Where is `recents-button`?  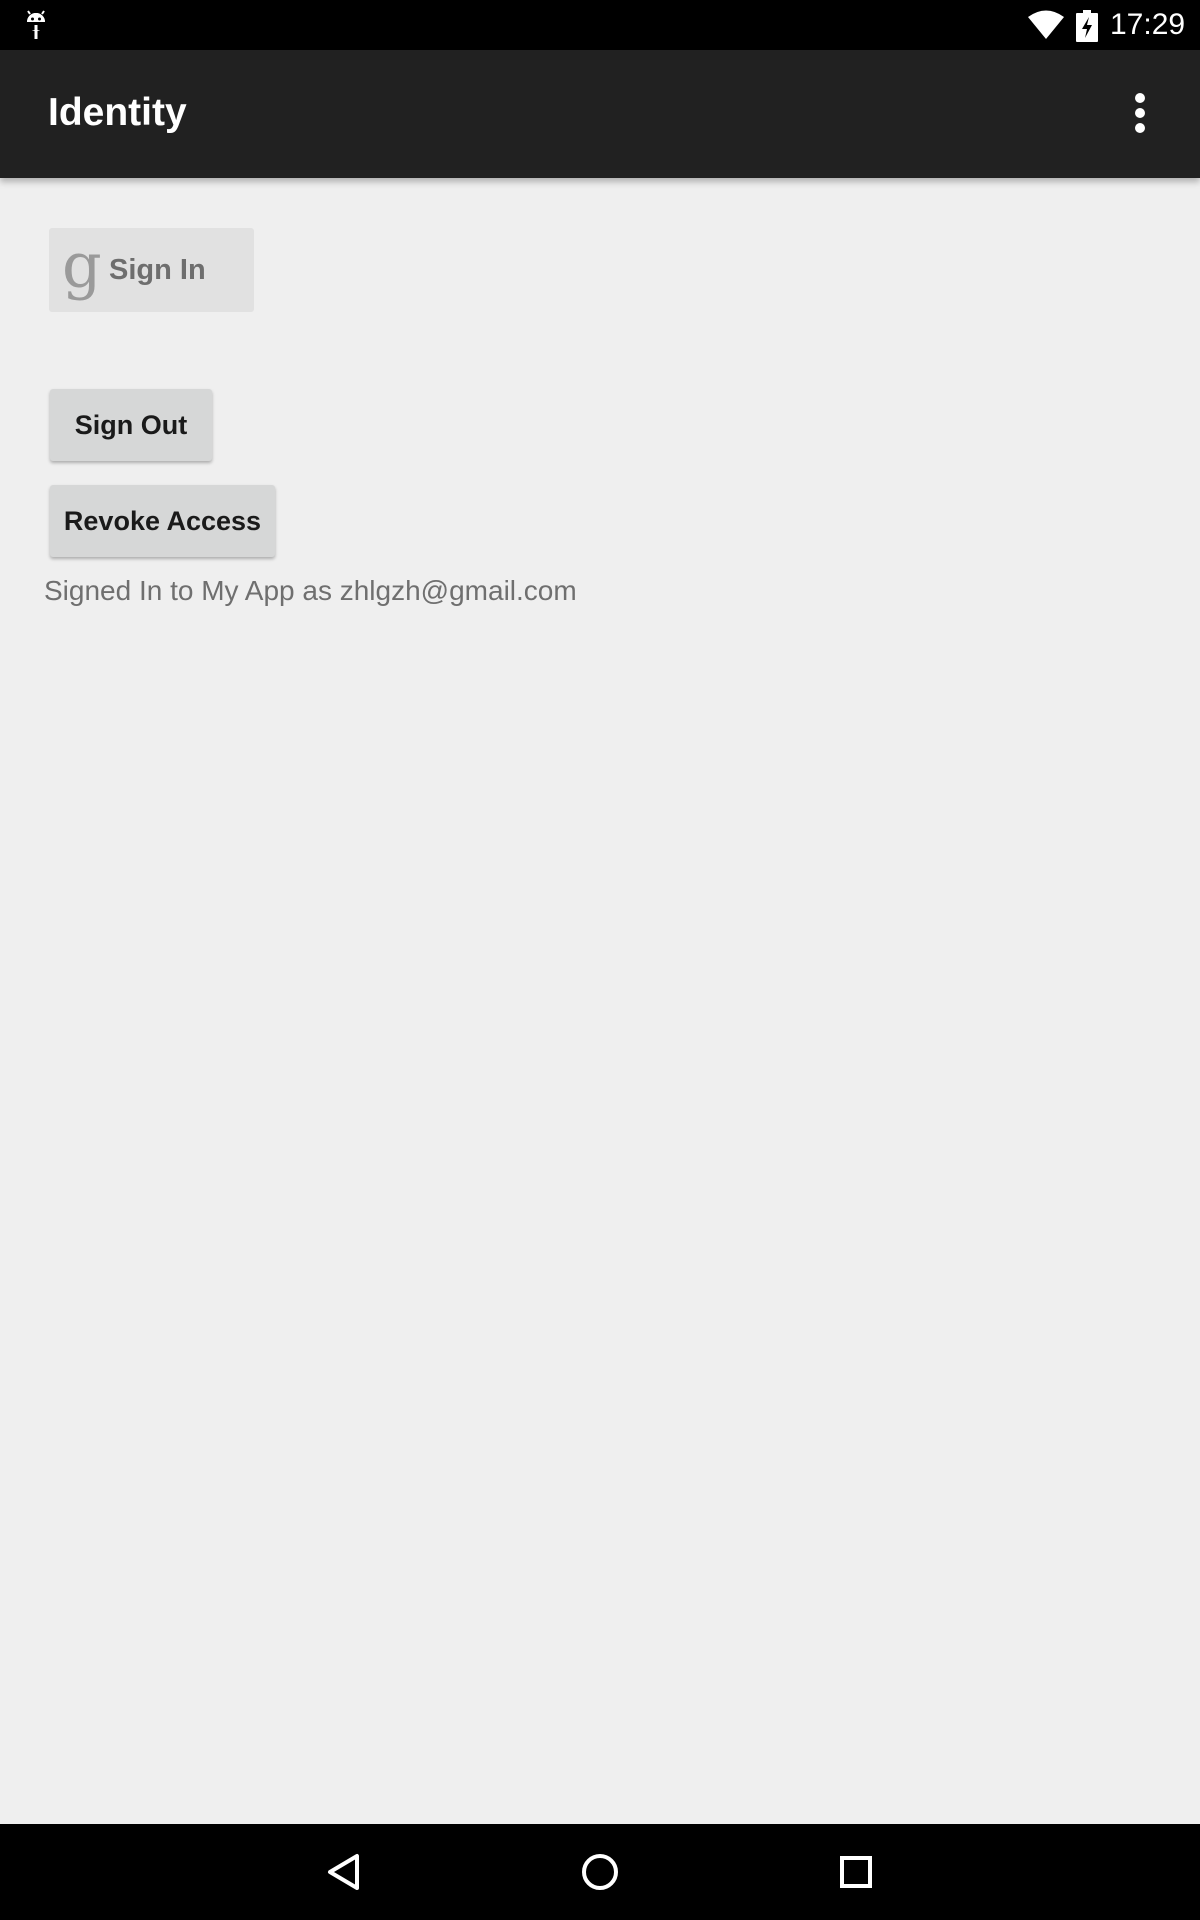 recents-button is located at coordinates (856, 1872).